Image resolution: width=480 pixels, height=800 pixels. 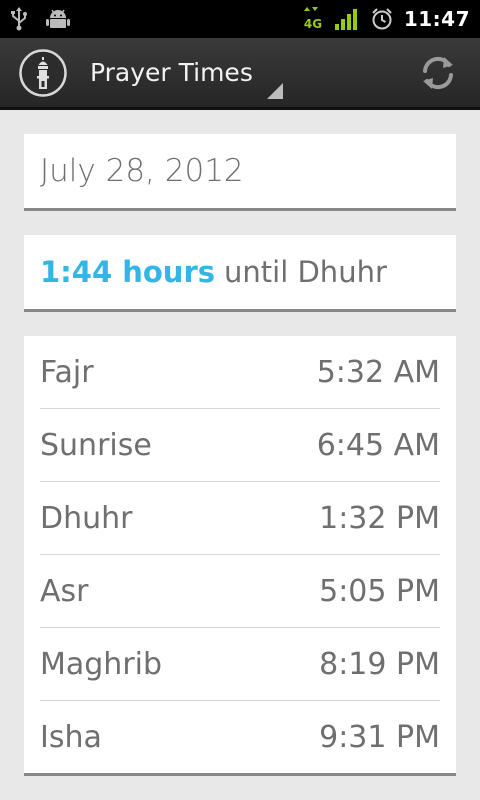 I want to click on prayer-row-maghrib: Maghrib 8:19 PM, so click(x=240, y=664).